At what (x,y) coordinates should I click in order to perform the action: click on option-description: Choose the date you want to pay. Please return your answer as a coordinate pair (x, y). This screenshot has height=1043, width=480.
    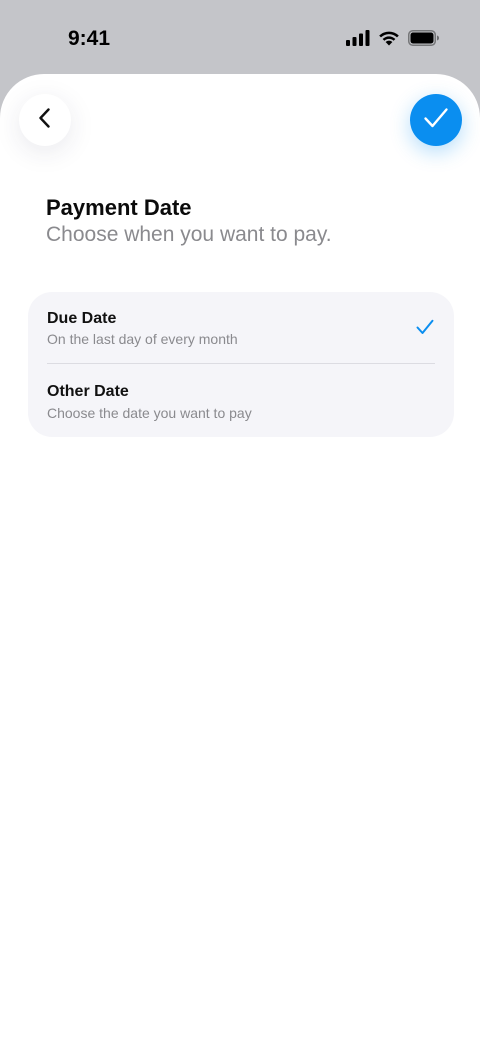
    Looking at the image, I should click on (149, 413).